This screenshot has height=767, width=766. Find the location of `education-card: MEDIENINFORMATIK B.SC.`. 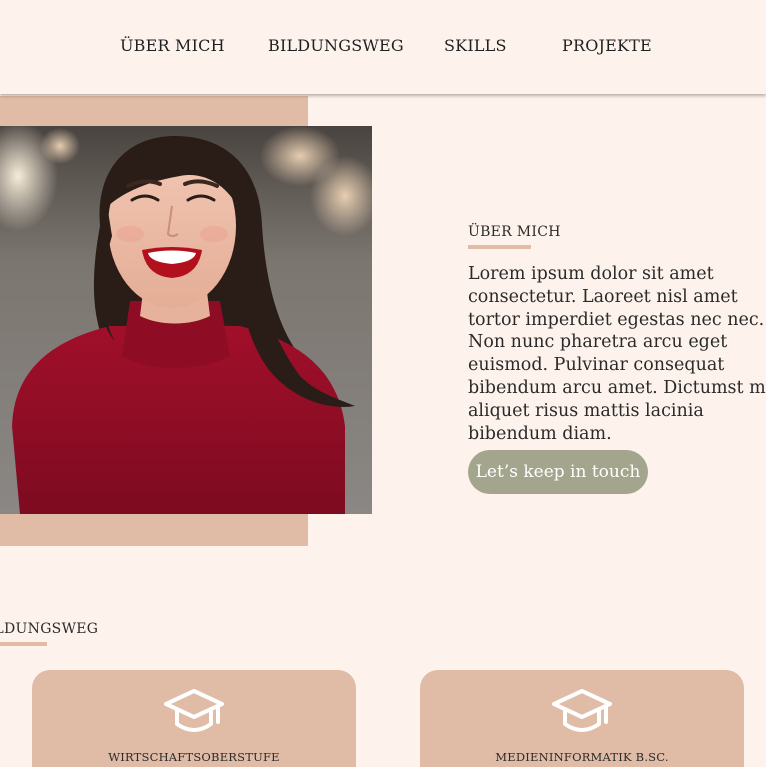

education-card: MEDIENINFORMATIK B.SC. is located at coordinates (582, 718).